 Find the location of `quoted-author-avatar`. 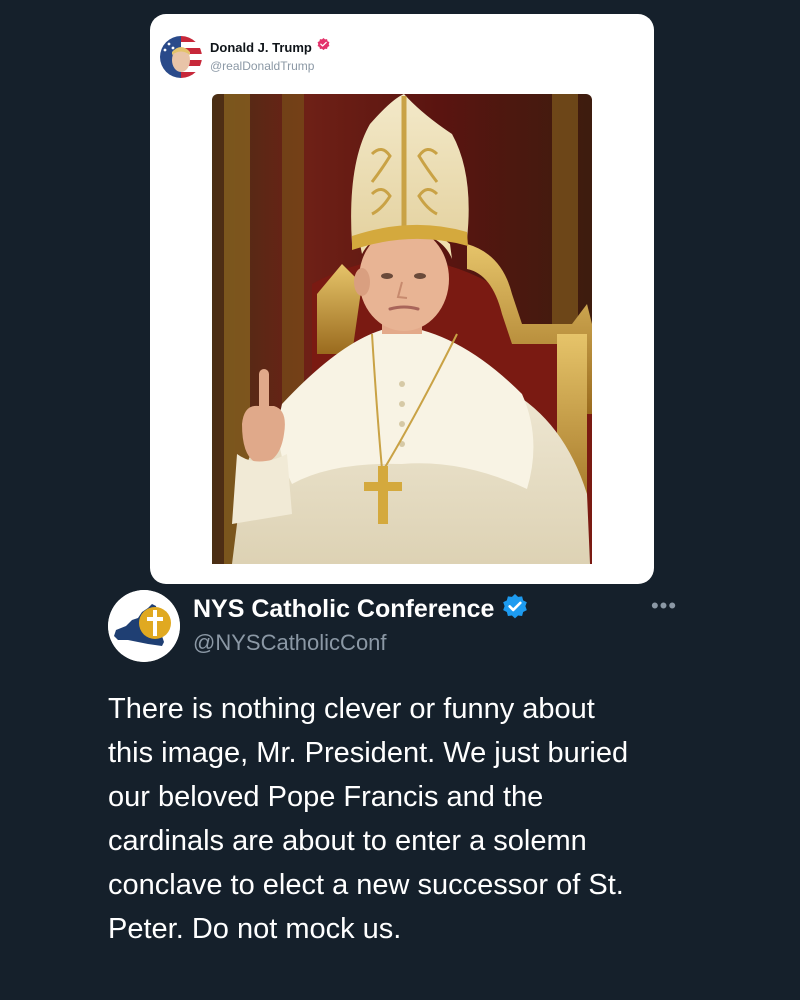

quoted-author-avatar is located at coordinates (181, 57).